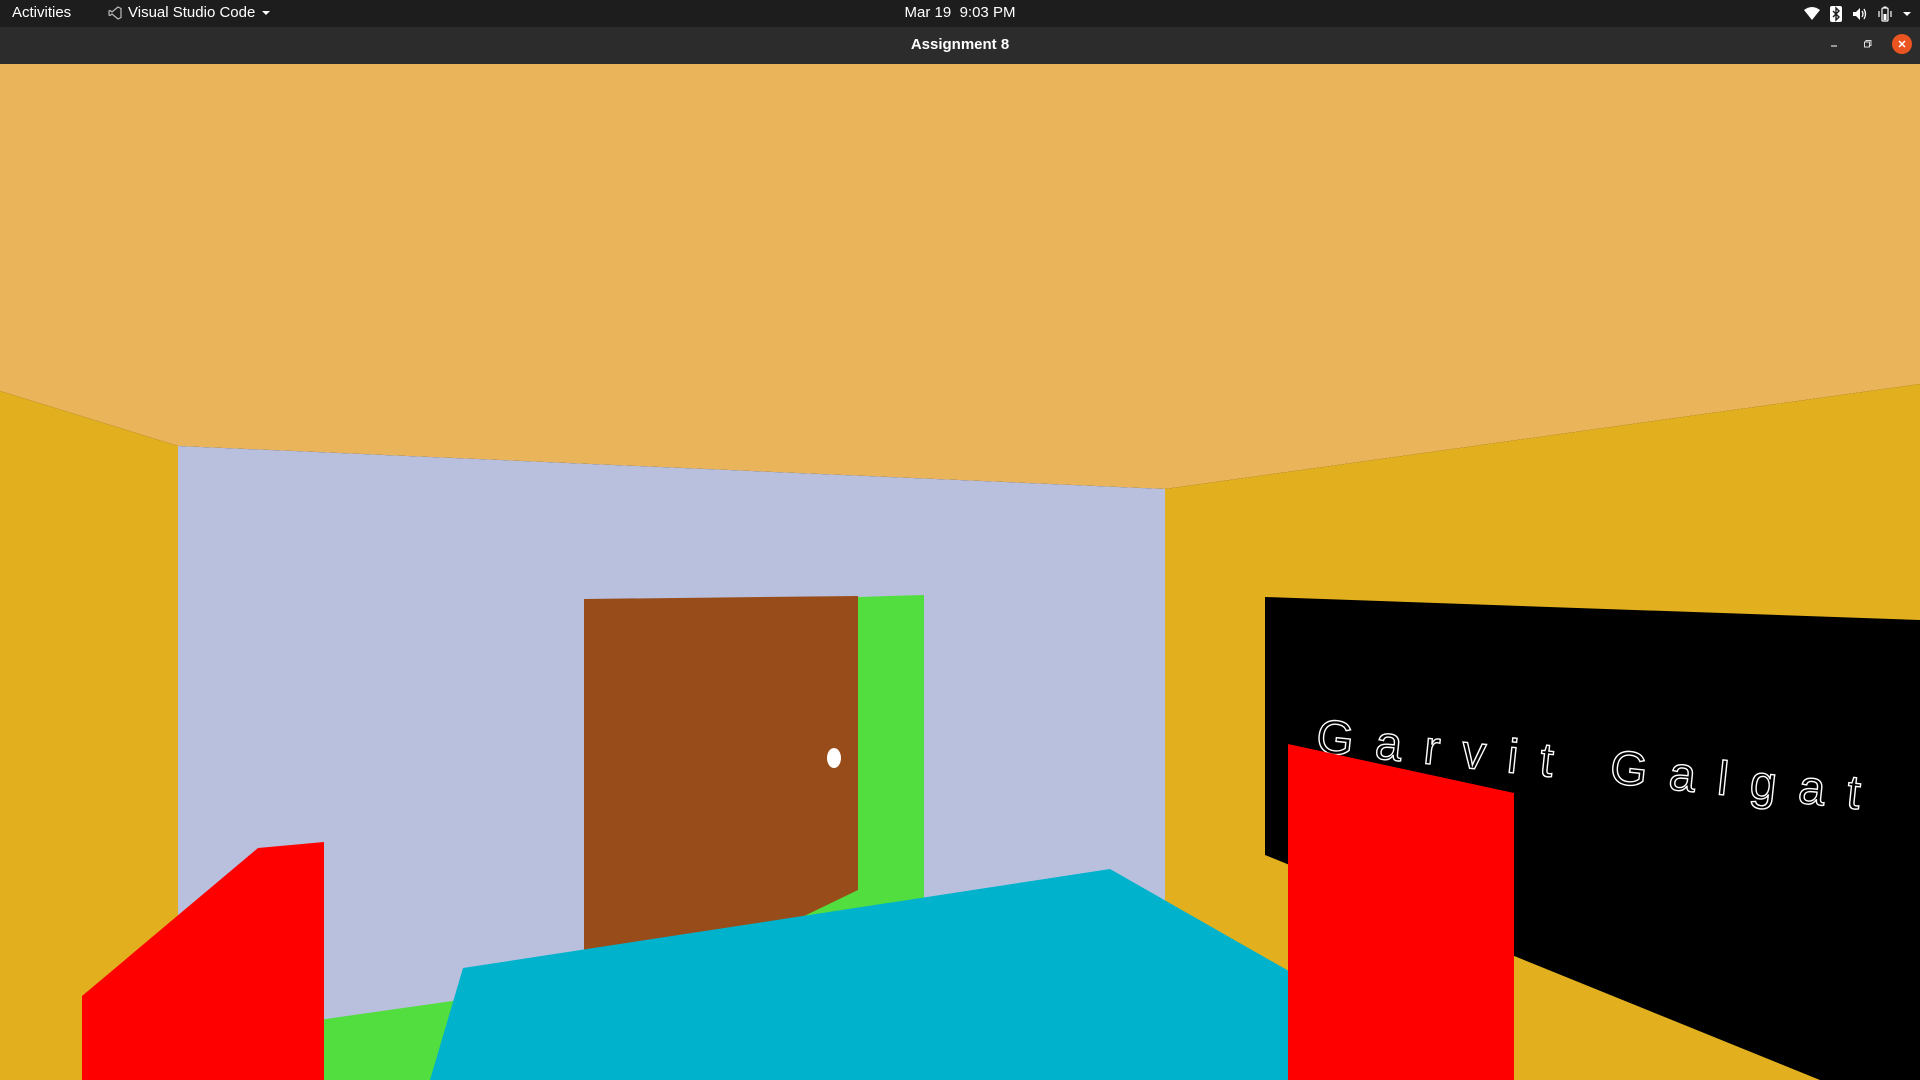 The image size is (1920, 1080). What do you see at coordinates (928, 12) in the screenshot?
I see `clock-date: Mar 19` at bounding box center [928, 12].